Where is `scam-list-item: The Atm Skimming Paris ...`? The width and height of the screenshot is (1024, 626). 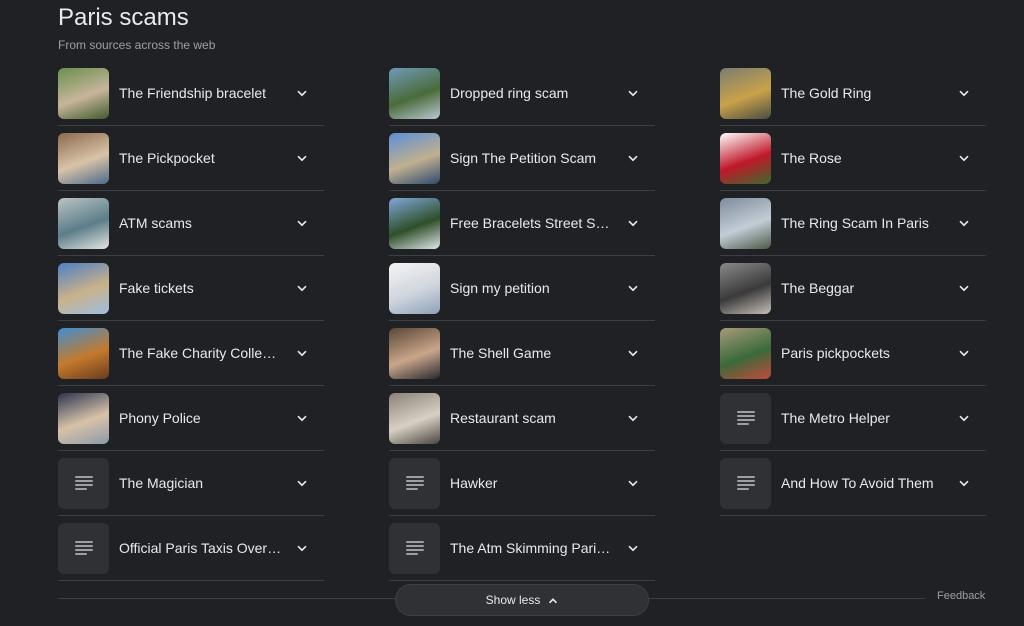
scam-list-item: The Atm Skimming Paris ... is located at coordinates (522, 548).